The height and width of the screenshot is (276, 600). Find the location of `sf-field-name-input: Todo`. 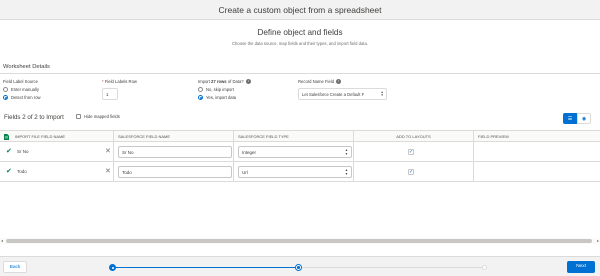

sf-field-name-input: Todo is located at coordinates (175, 172).